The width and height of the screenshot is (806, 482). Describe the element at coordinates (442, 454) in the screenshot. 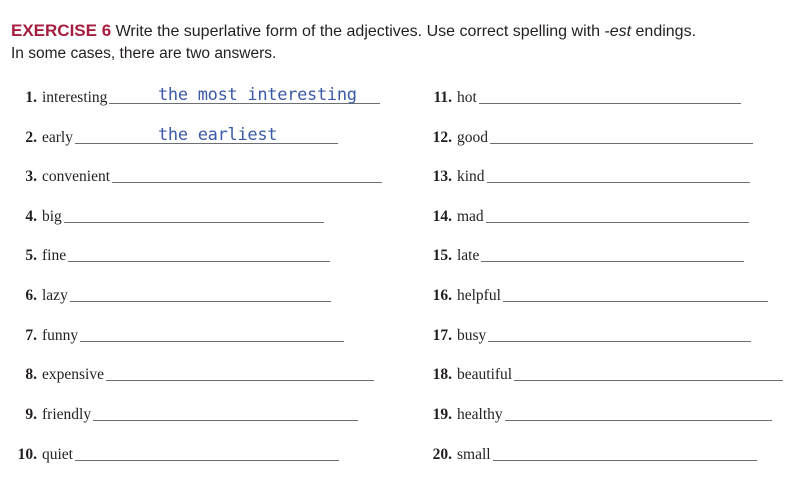

I see `item-number: 20.` at that location.